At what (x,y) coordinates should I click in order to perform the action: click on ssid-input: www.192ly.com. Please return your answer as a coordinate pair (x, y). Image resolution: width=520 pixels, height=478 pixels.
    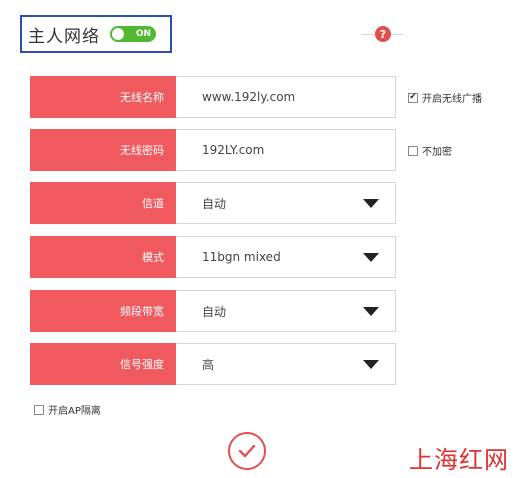
    Looking at the image, I should click on (286, 97).